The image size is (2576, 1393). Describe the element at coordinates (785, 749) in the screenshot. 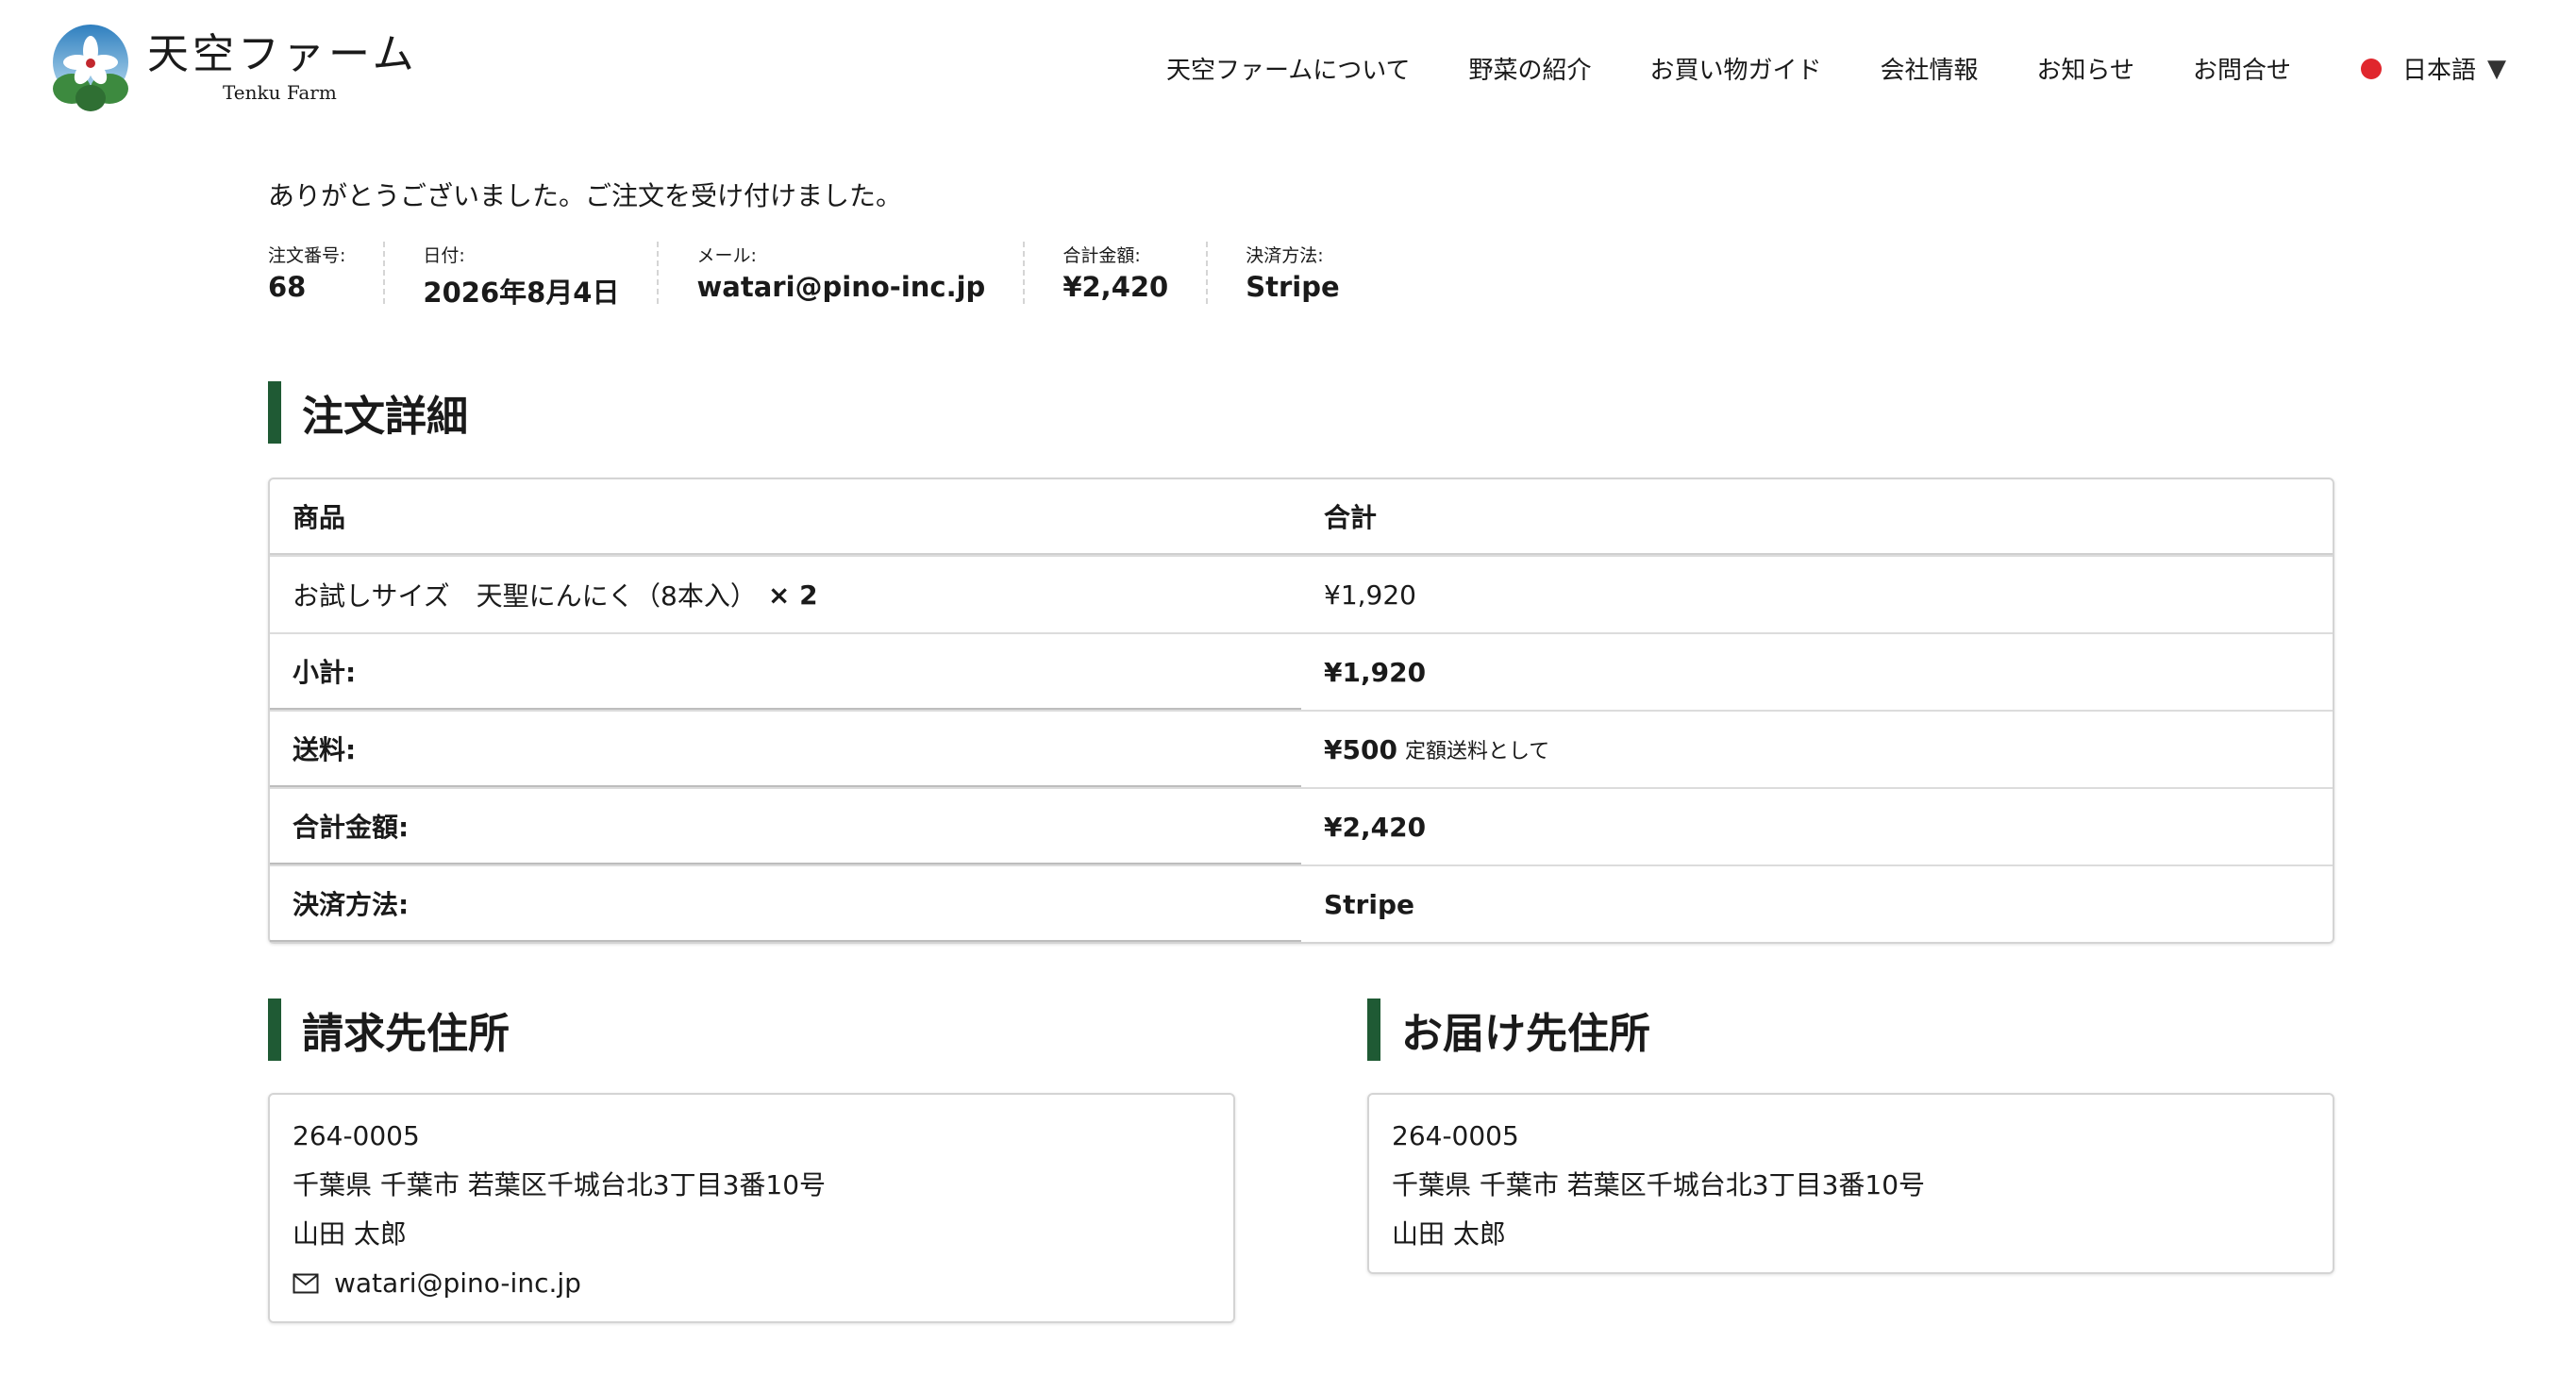

I see `shipping-label: 送料:` at that location.